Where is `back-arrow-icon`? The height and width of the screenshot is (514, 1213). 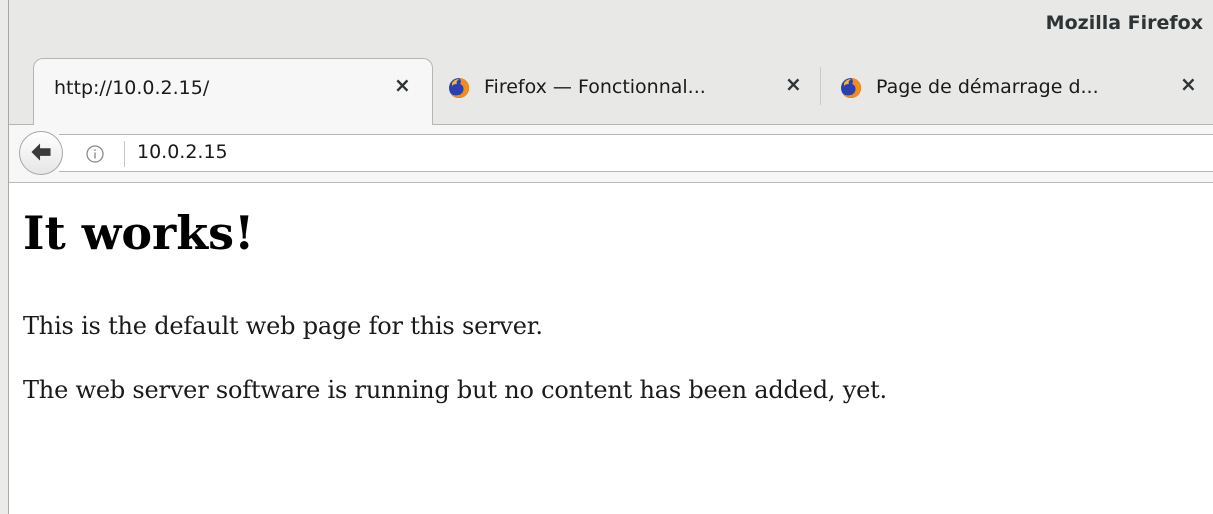
back-arrow-icon is located at coordinates (41, 152).